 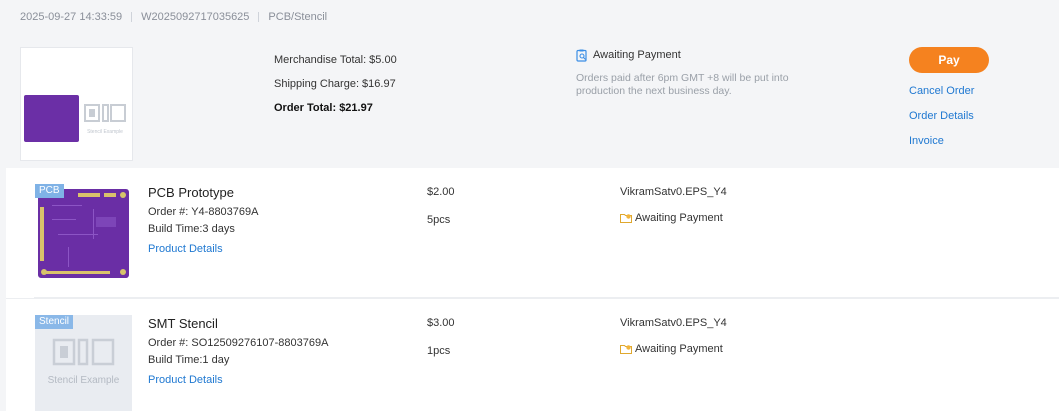 I want to click on pcb-board-image, so click(x=83, y=233).